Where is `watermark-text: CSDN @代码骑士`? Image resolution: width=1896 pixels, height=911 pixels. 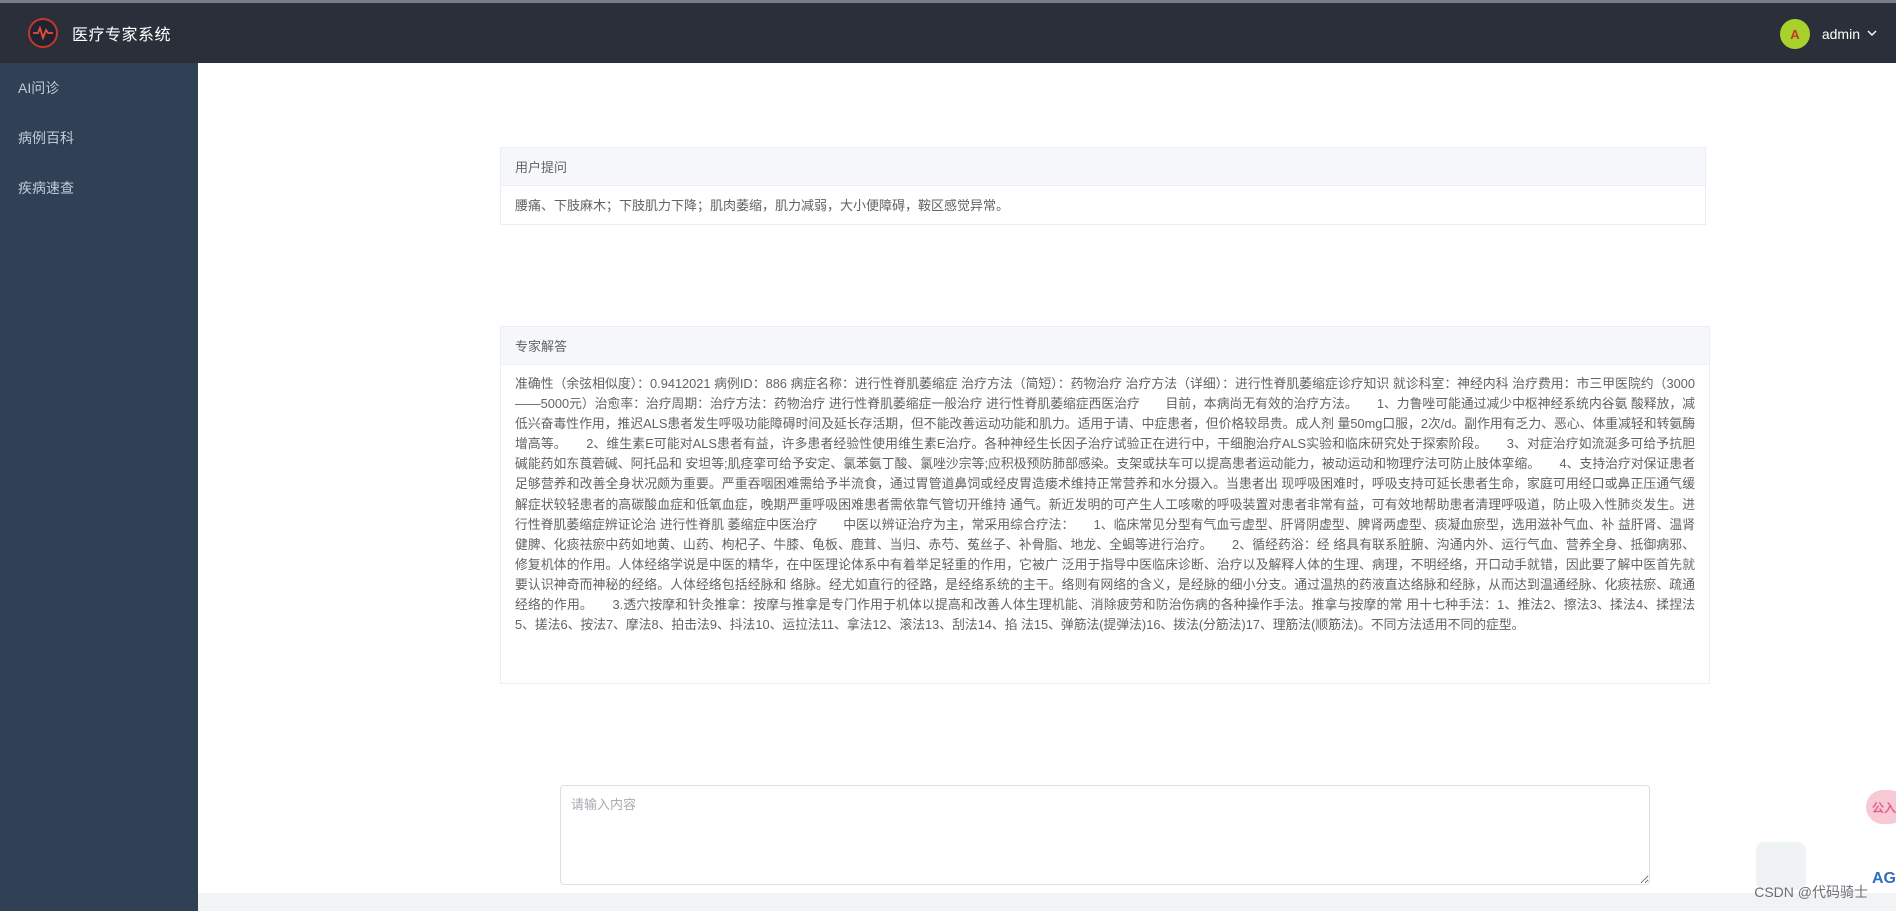 watermark-text: CSDN @代码骑士 is located at coordinates (1811, 892).